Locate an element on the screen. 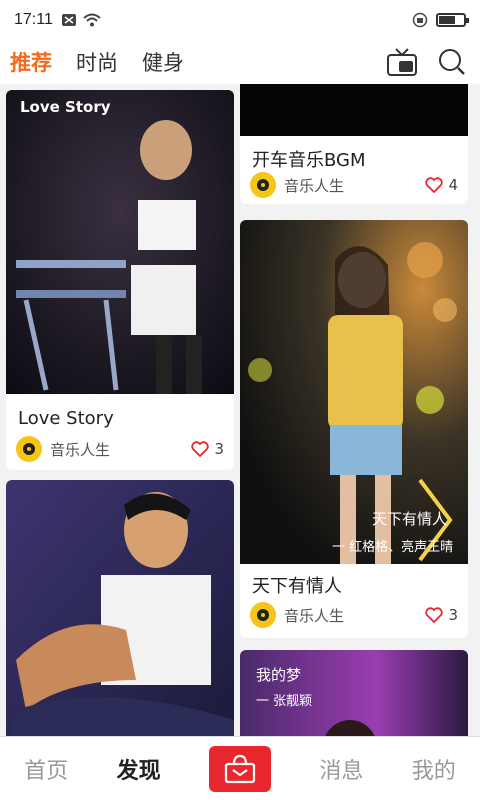 This screenshot has height=800, width=480. nav-discover: 发现 is located at coordinates (139, 769).